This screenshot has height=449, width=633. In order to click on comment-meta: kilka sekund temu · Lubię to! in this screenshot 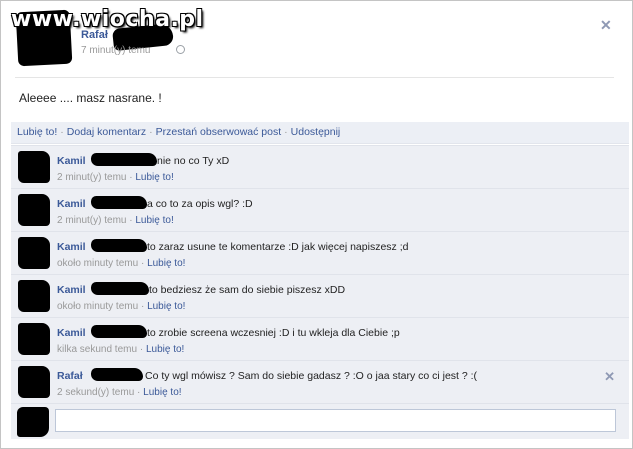, I will do `click(121, 349)`.